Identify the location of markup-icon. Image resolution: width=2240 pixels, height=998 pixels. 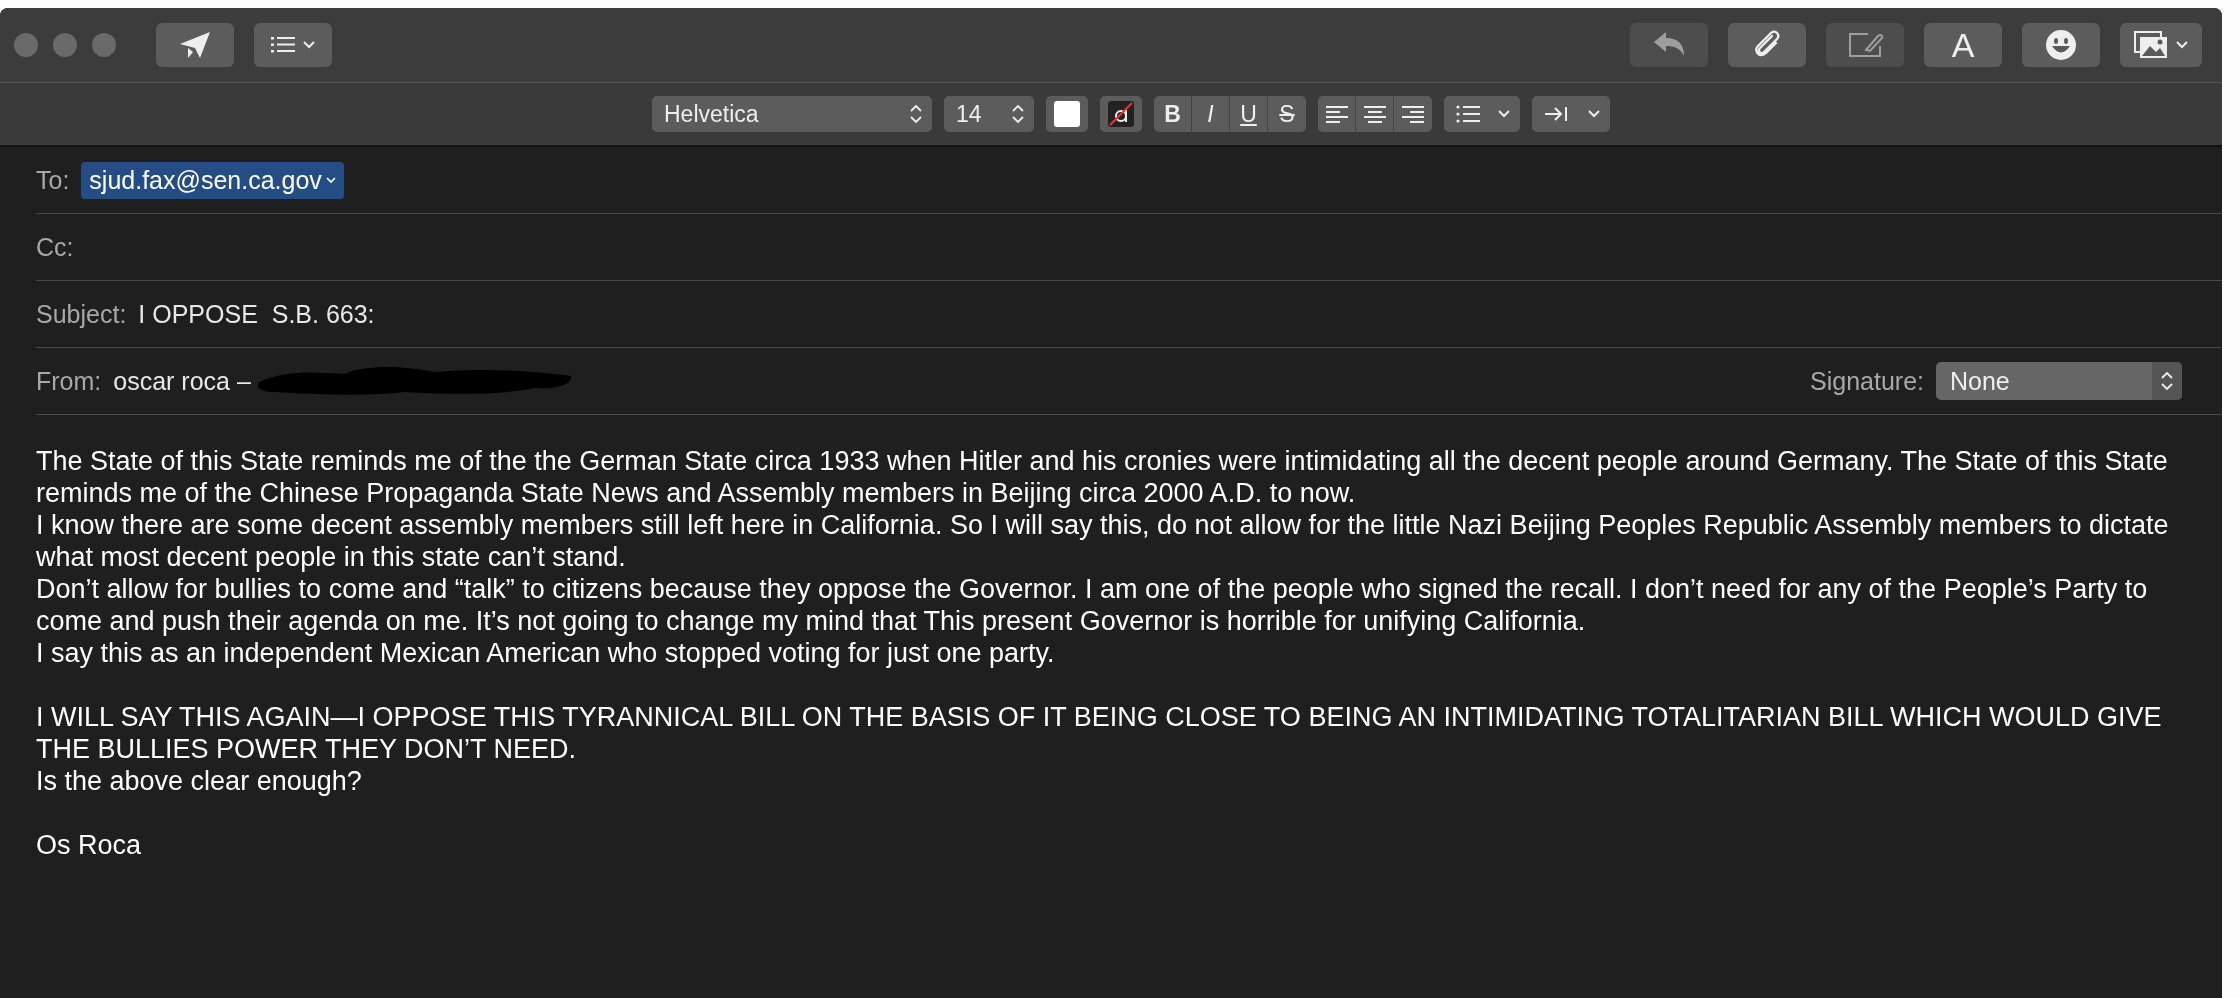
(1865, 45).